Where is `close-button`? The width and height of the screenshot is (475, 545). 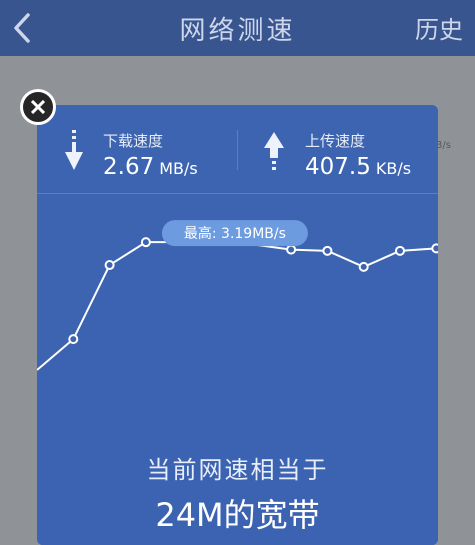
close-button is located at coordinates (38, 107).